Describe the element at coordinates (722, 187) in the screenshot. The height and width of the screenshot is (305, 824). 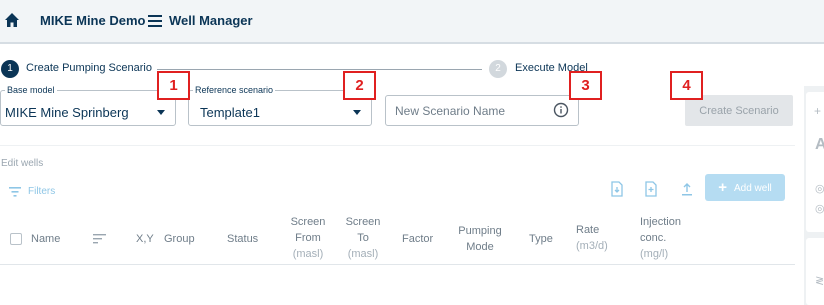
I see `plus-icon: +` at that location.